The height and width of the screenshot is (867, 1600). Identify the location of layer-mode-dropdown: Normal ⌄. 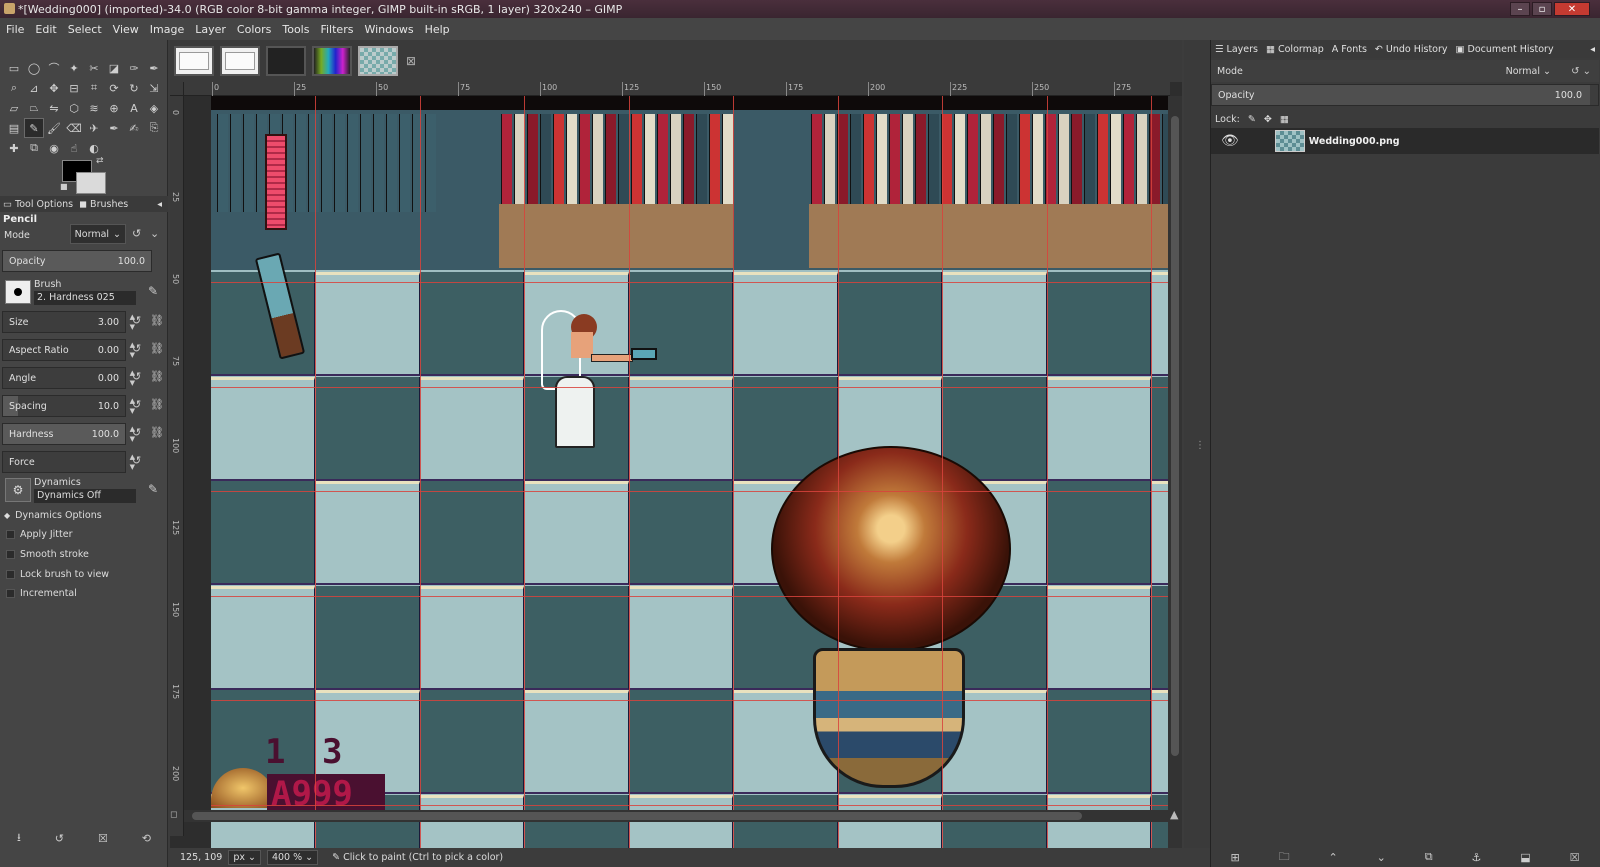
(1528, 71).